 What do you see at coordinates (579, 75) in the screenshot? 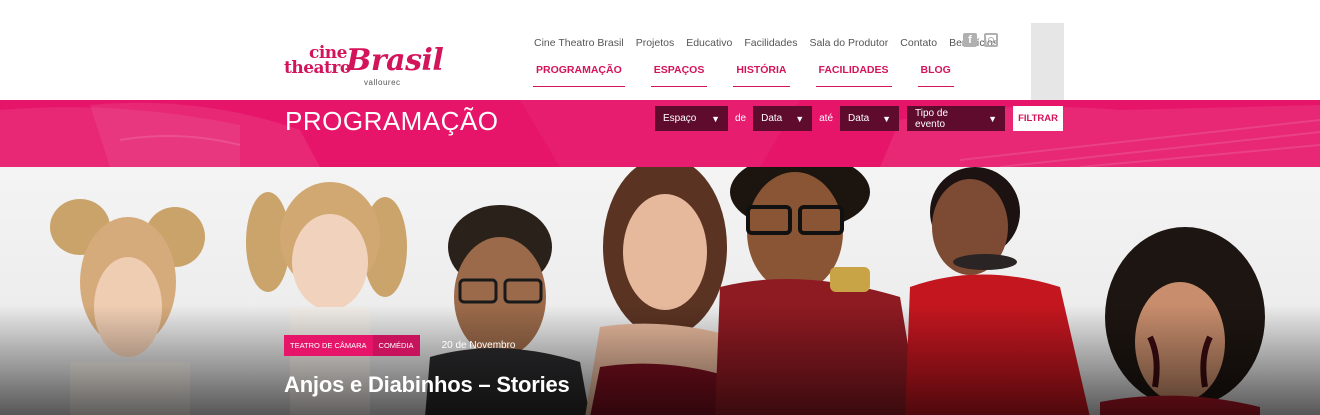
I see `main-nav-programacao: PROGRAMAÇÃO` at bounding box center [579, 75].